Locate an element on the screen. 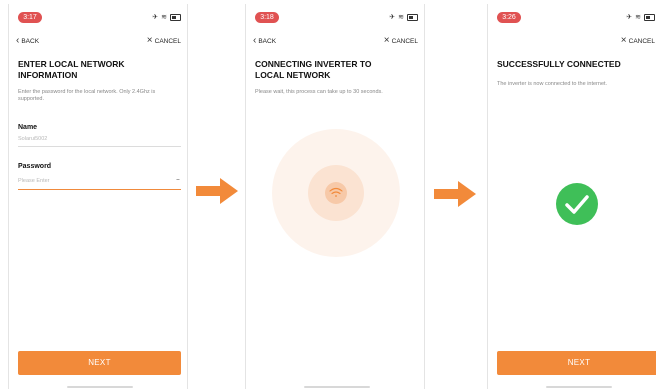  status-time-badge: 3:26 is located at coordinates (509, 17).